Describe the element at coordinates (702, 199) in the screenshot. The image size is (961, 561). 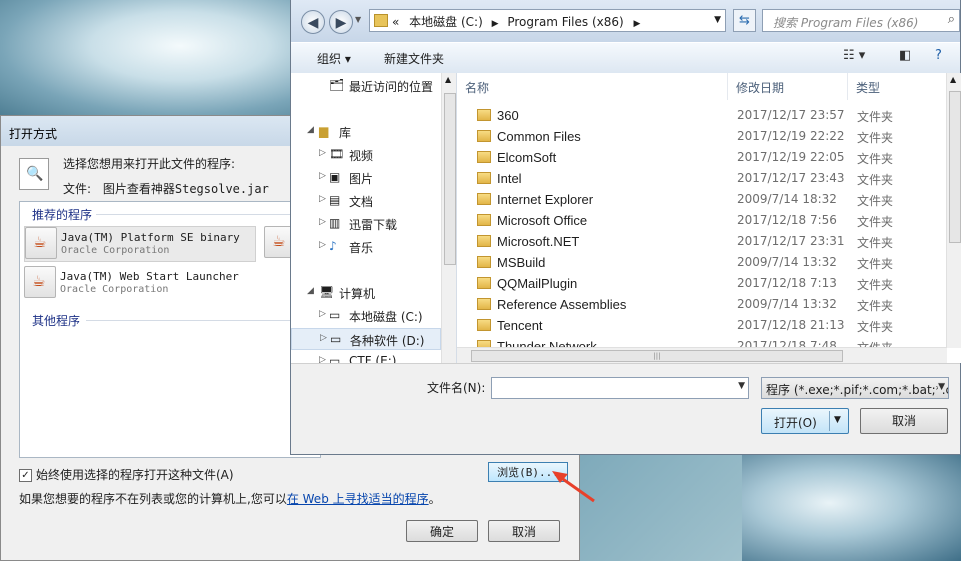
I see `list-item: Internet Explorer 2009/7/14 18:32 文件夹` at that location.